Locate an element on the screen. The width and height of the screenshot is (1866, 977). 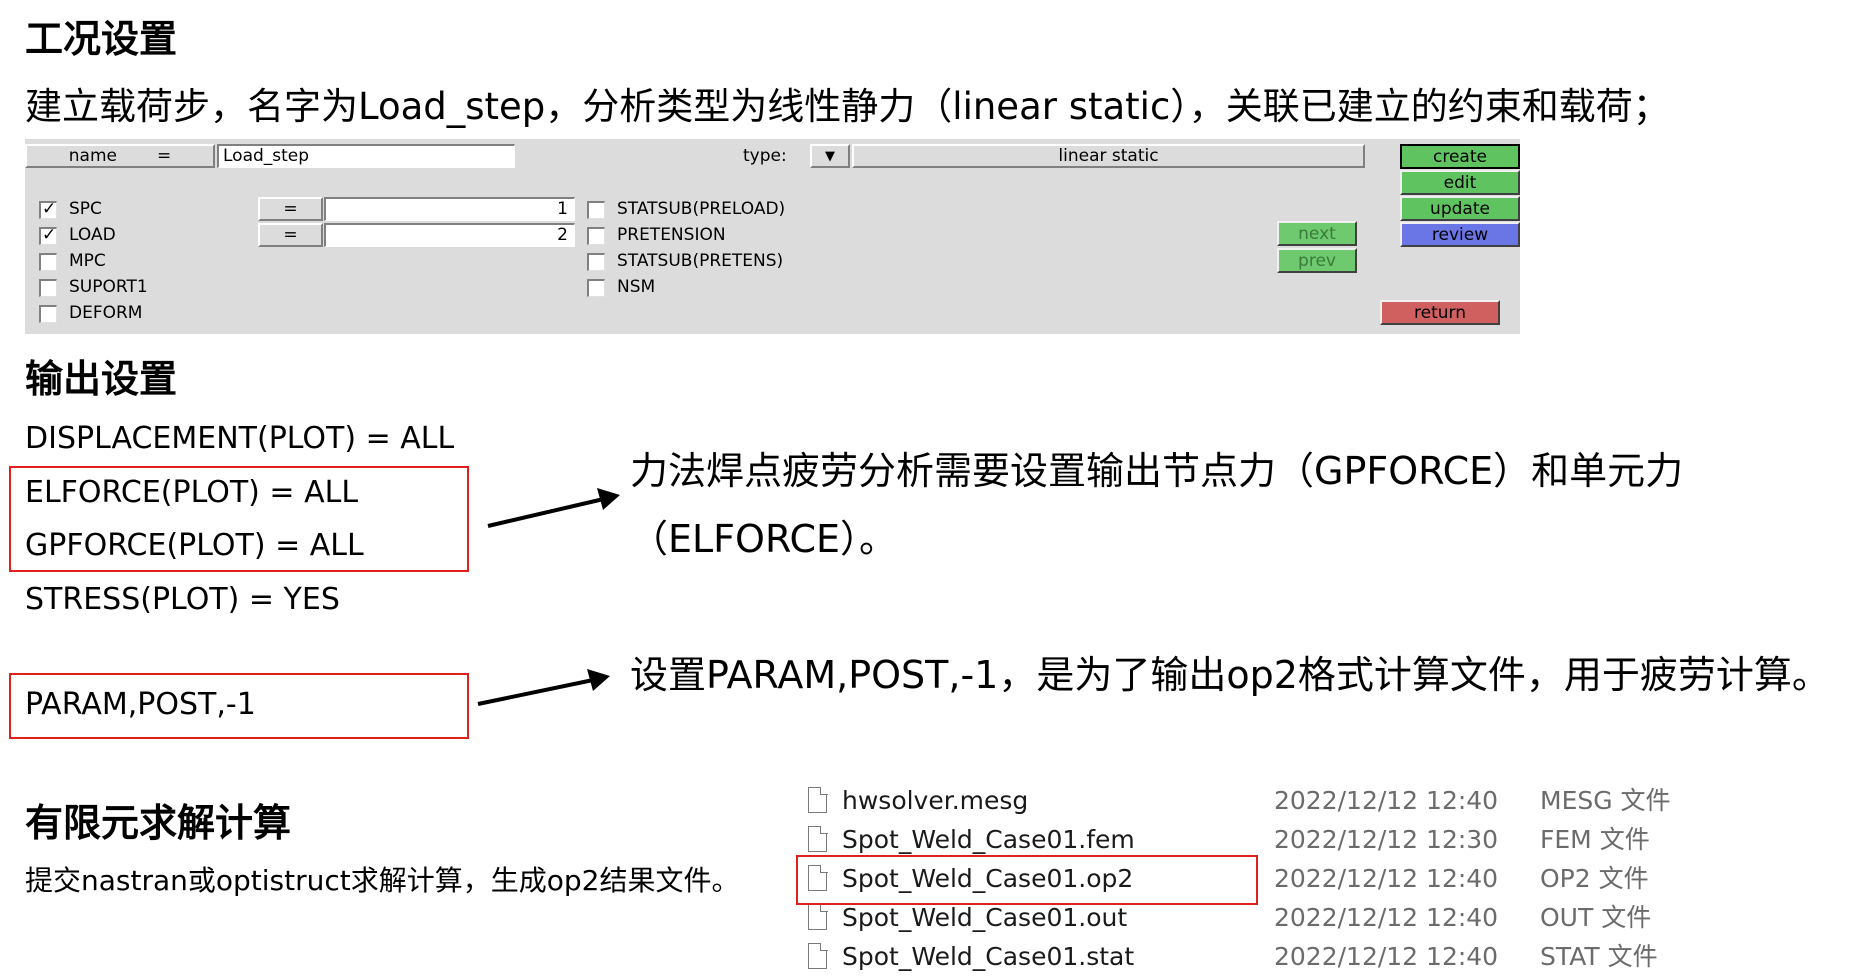
name-label: name is located at coordinates (92, 156).